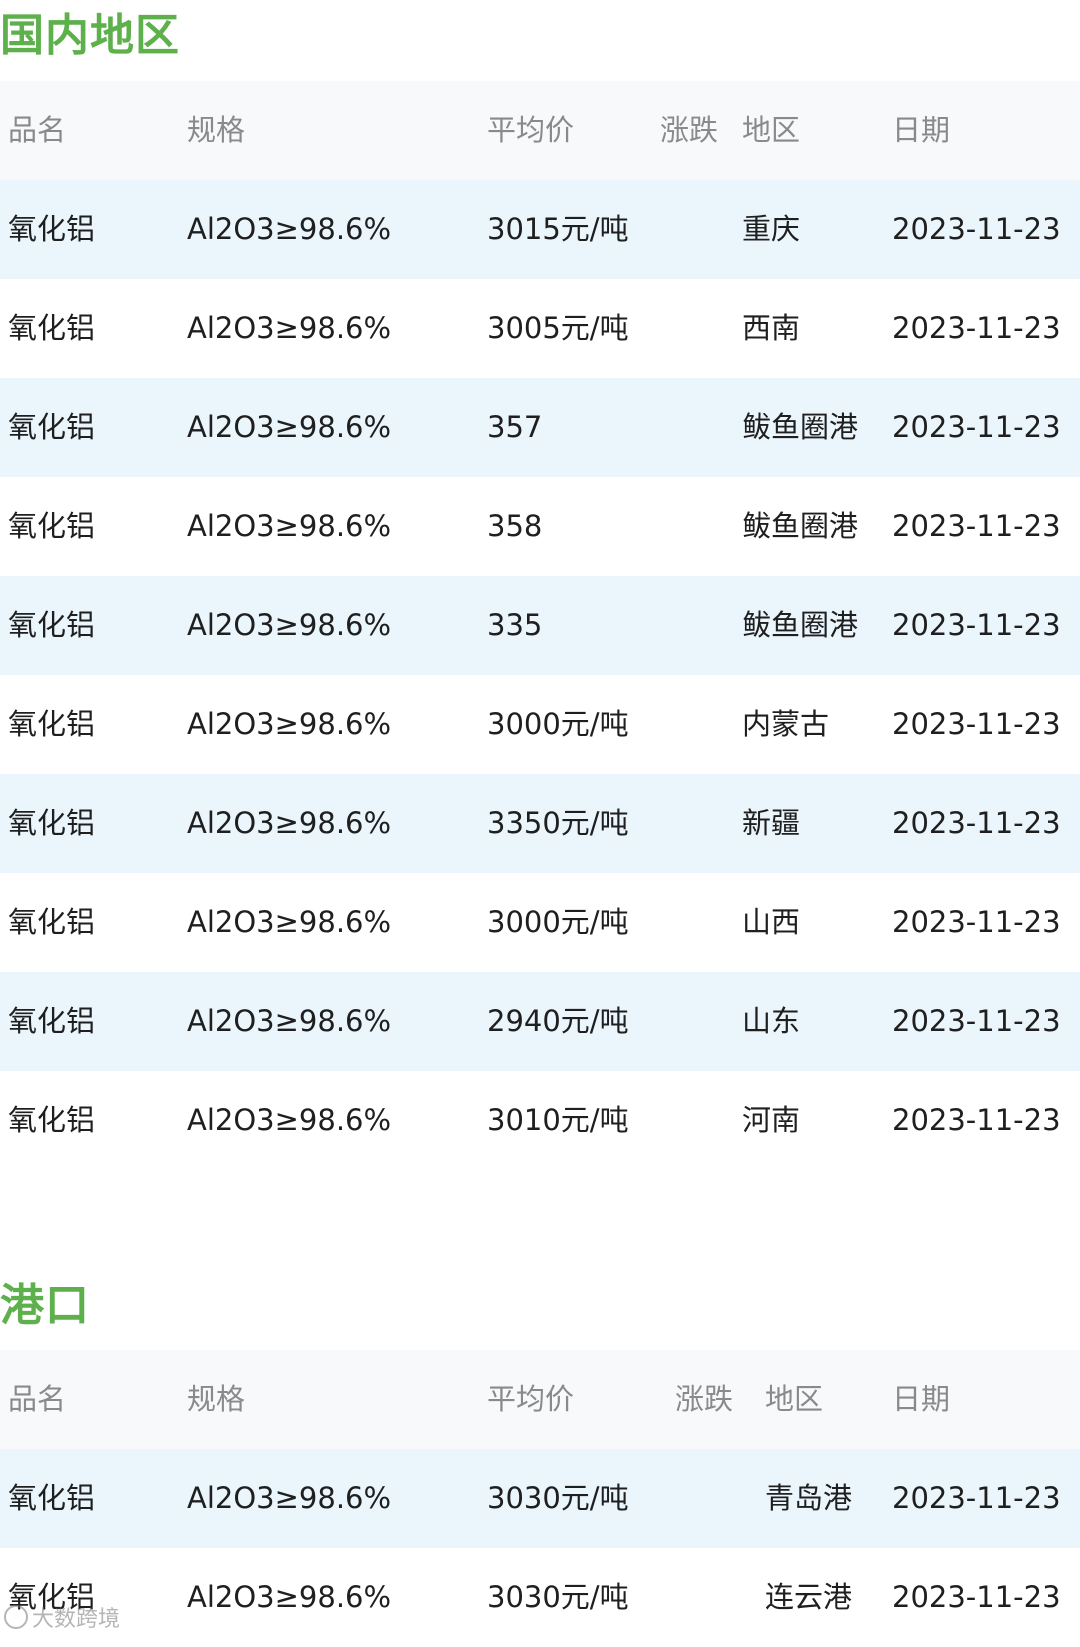 The image size is (1080, 1647). What do you see at coordinates (809, 1498) in the screenshot?
I see `cell-region: 青岛港` at bounding box center [809, 1498].